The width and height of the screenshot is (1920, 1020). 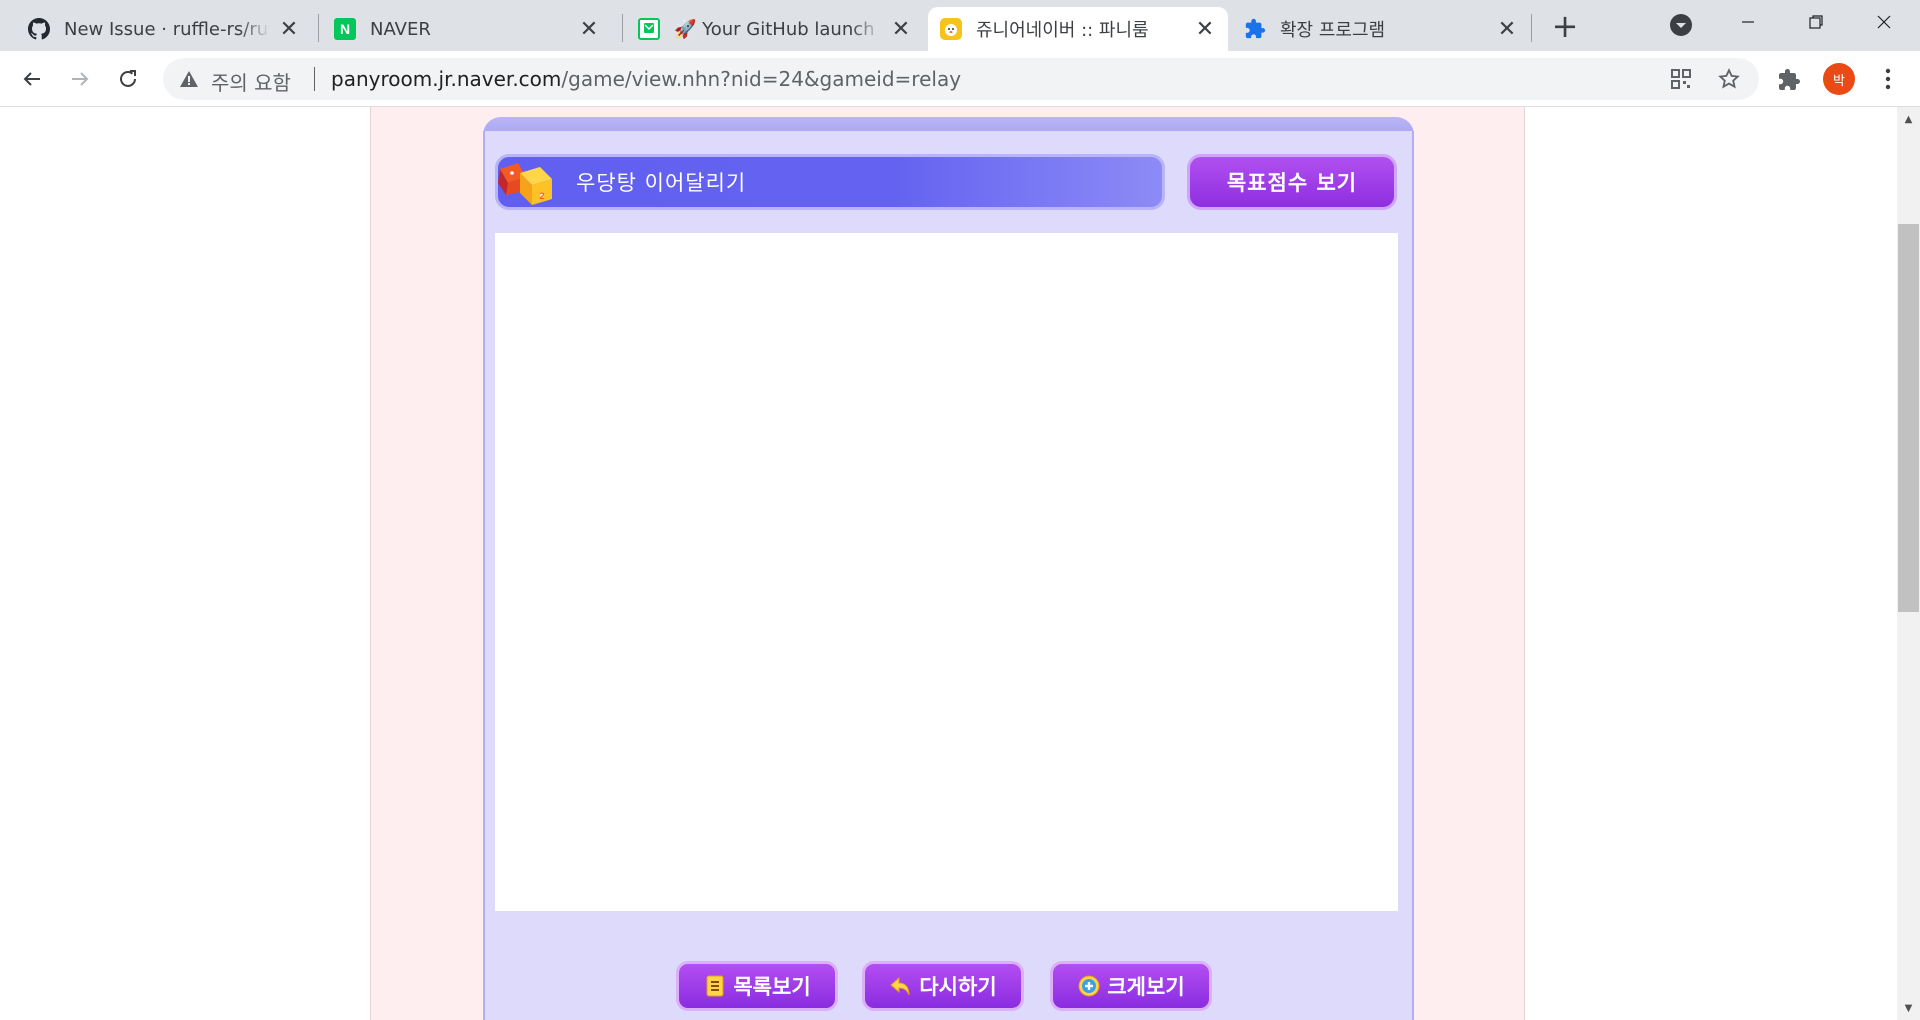 What do you see at coordinates (400, 29) in the screenshot?
I see `tab-title: NAVER` at bounding box center [400, 29].